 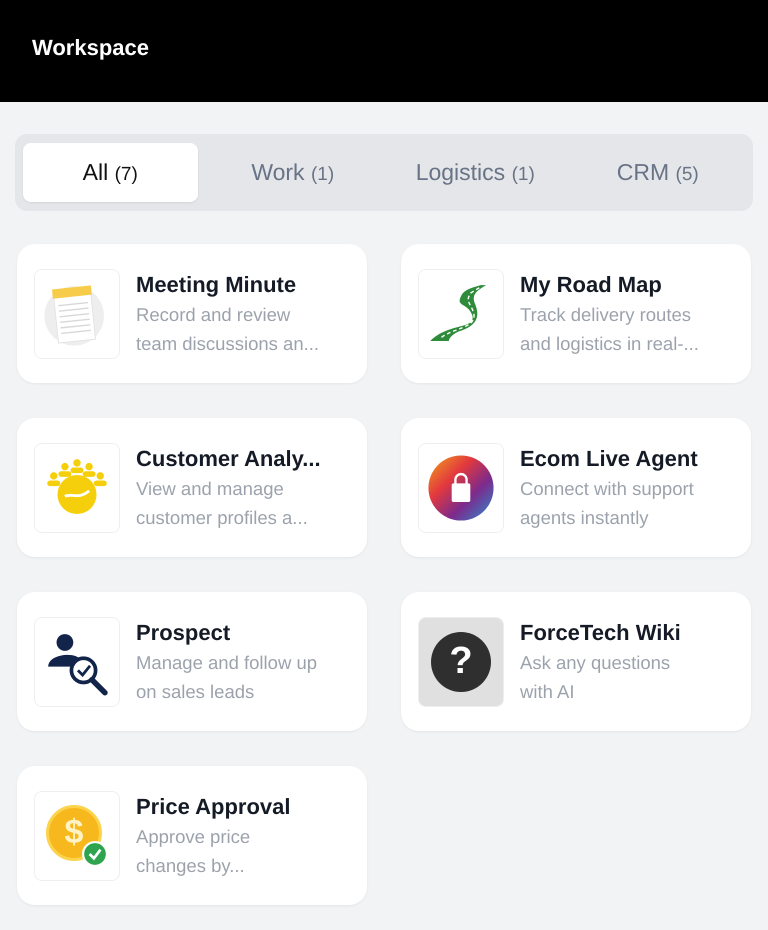 I want to click on app-description: Record and review, so click(x=214, y=314).